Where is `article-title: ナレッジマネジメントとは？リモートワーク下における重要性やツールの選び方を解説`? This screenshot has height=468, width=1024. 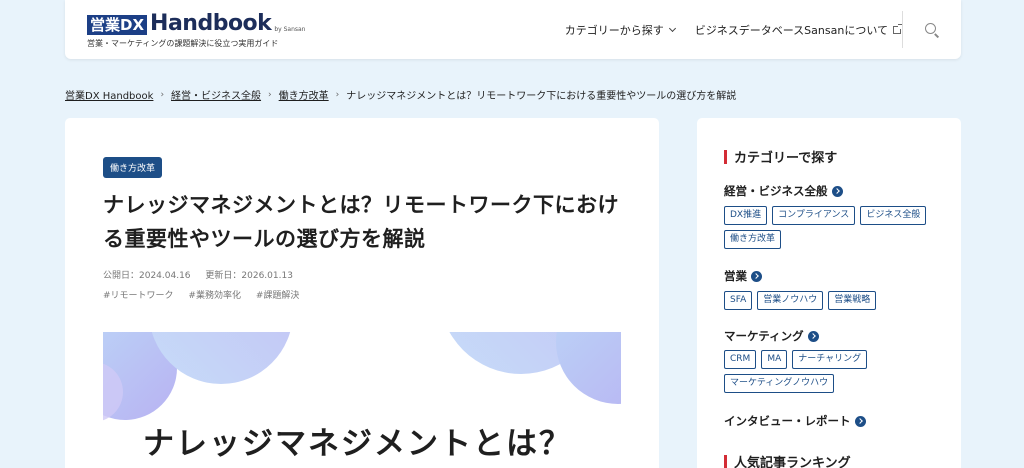
article-title: ナレッジマネジメントとは？リモートワーク下における重要性やツールの選び方を解説 is located at coordinates (361, 222).